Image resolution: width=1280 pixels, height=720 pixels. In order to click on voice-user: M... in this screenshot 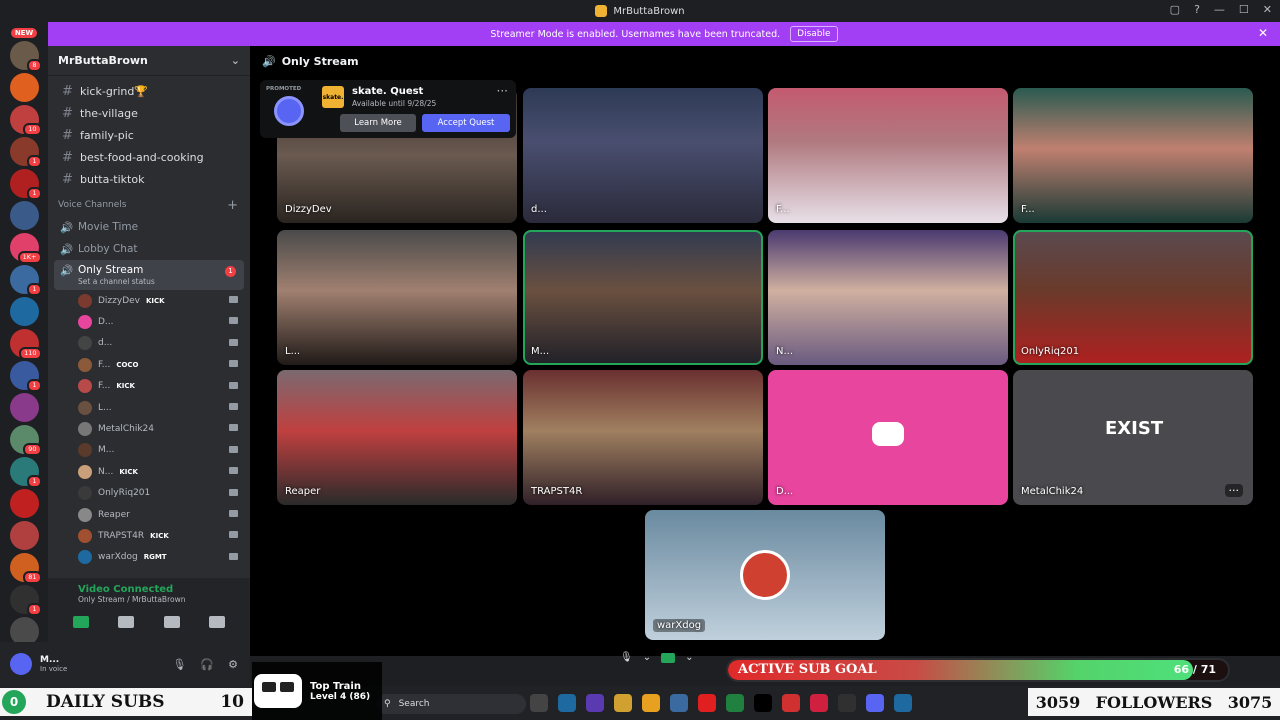, I will do `click(149, 450)`.